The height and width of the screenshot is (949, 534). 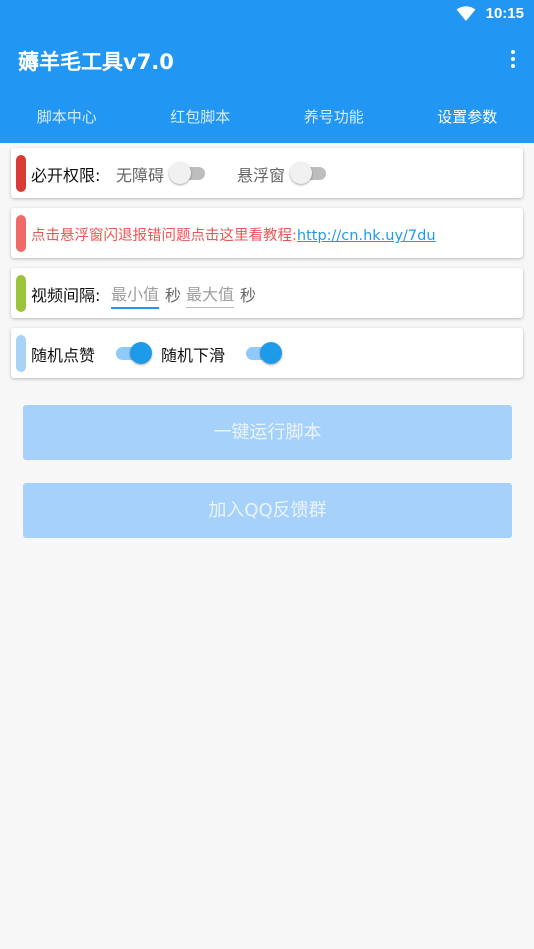 I want to click on app-title: 薅羊毛工具v7.0, so click(x=96, y=62).